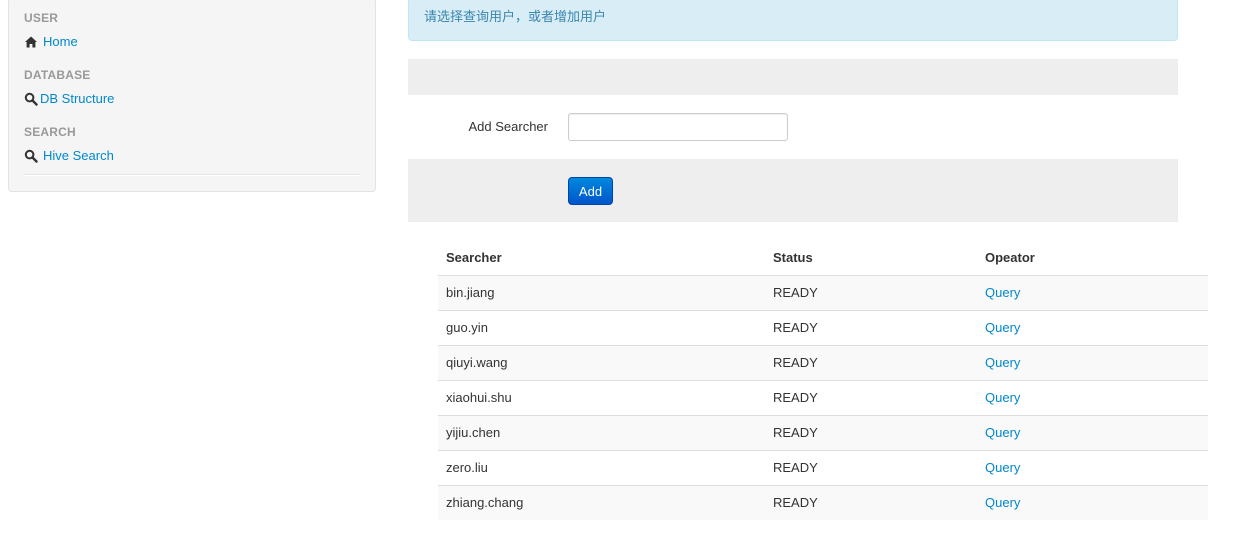  I want to click on sidebar-item-db-structure: DB Structure, so click(69, 98).